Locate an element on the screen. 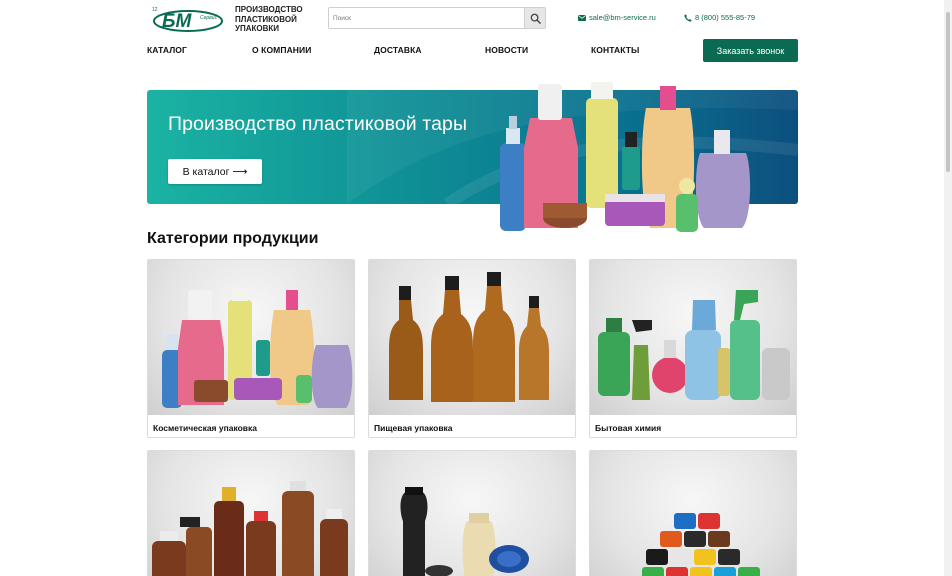 This screenshot has height=576, width=952. category-image-cosmetic is located at coordinates (251, 337).